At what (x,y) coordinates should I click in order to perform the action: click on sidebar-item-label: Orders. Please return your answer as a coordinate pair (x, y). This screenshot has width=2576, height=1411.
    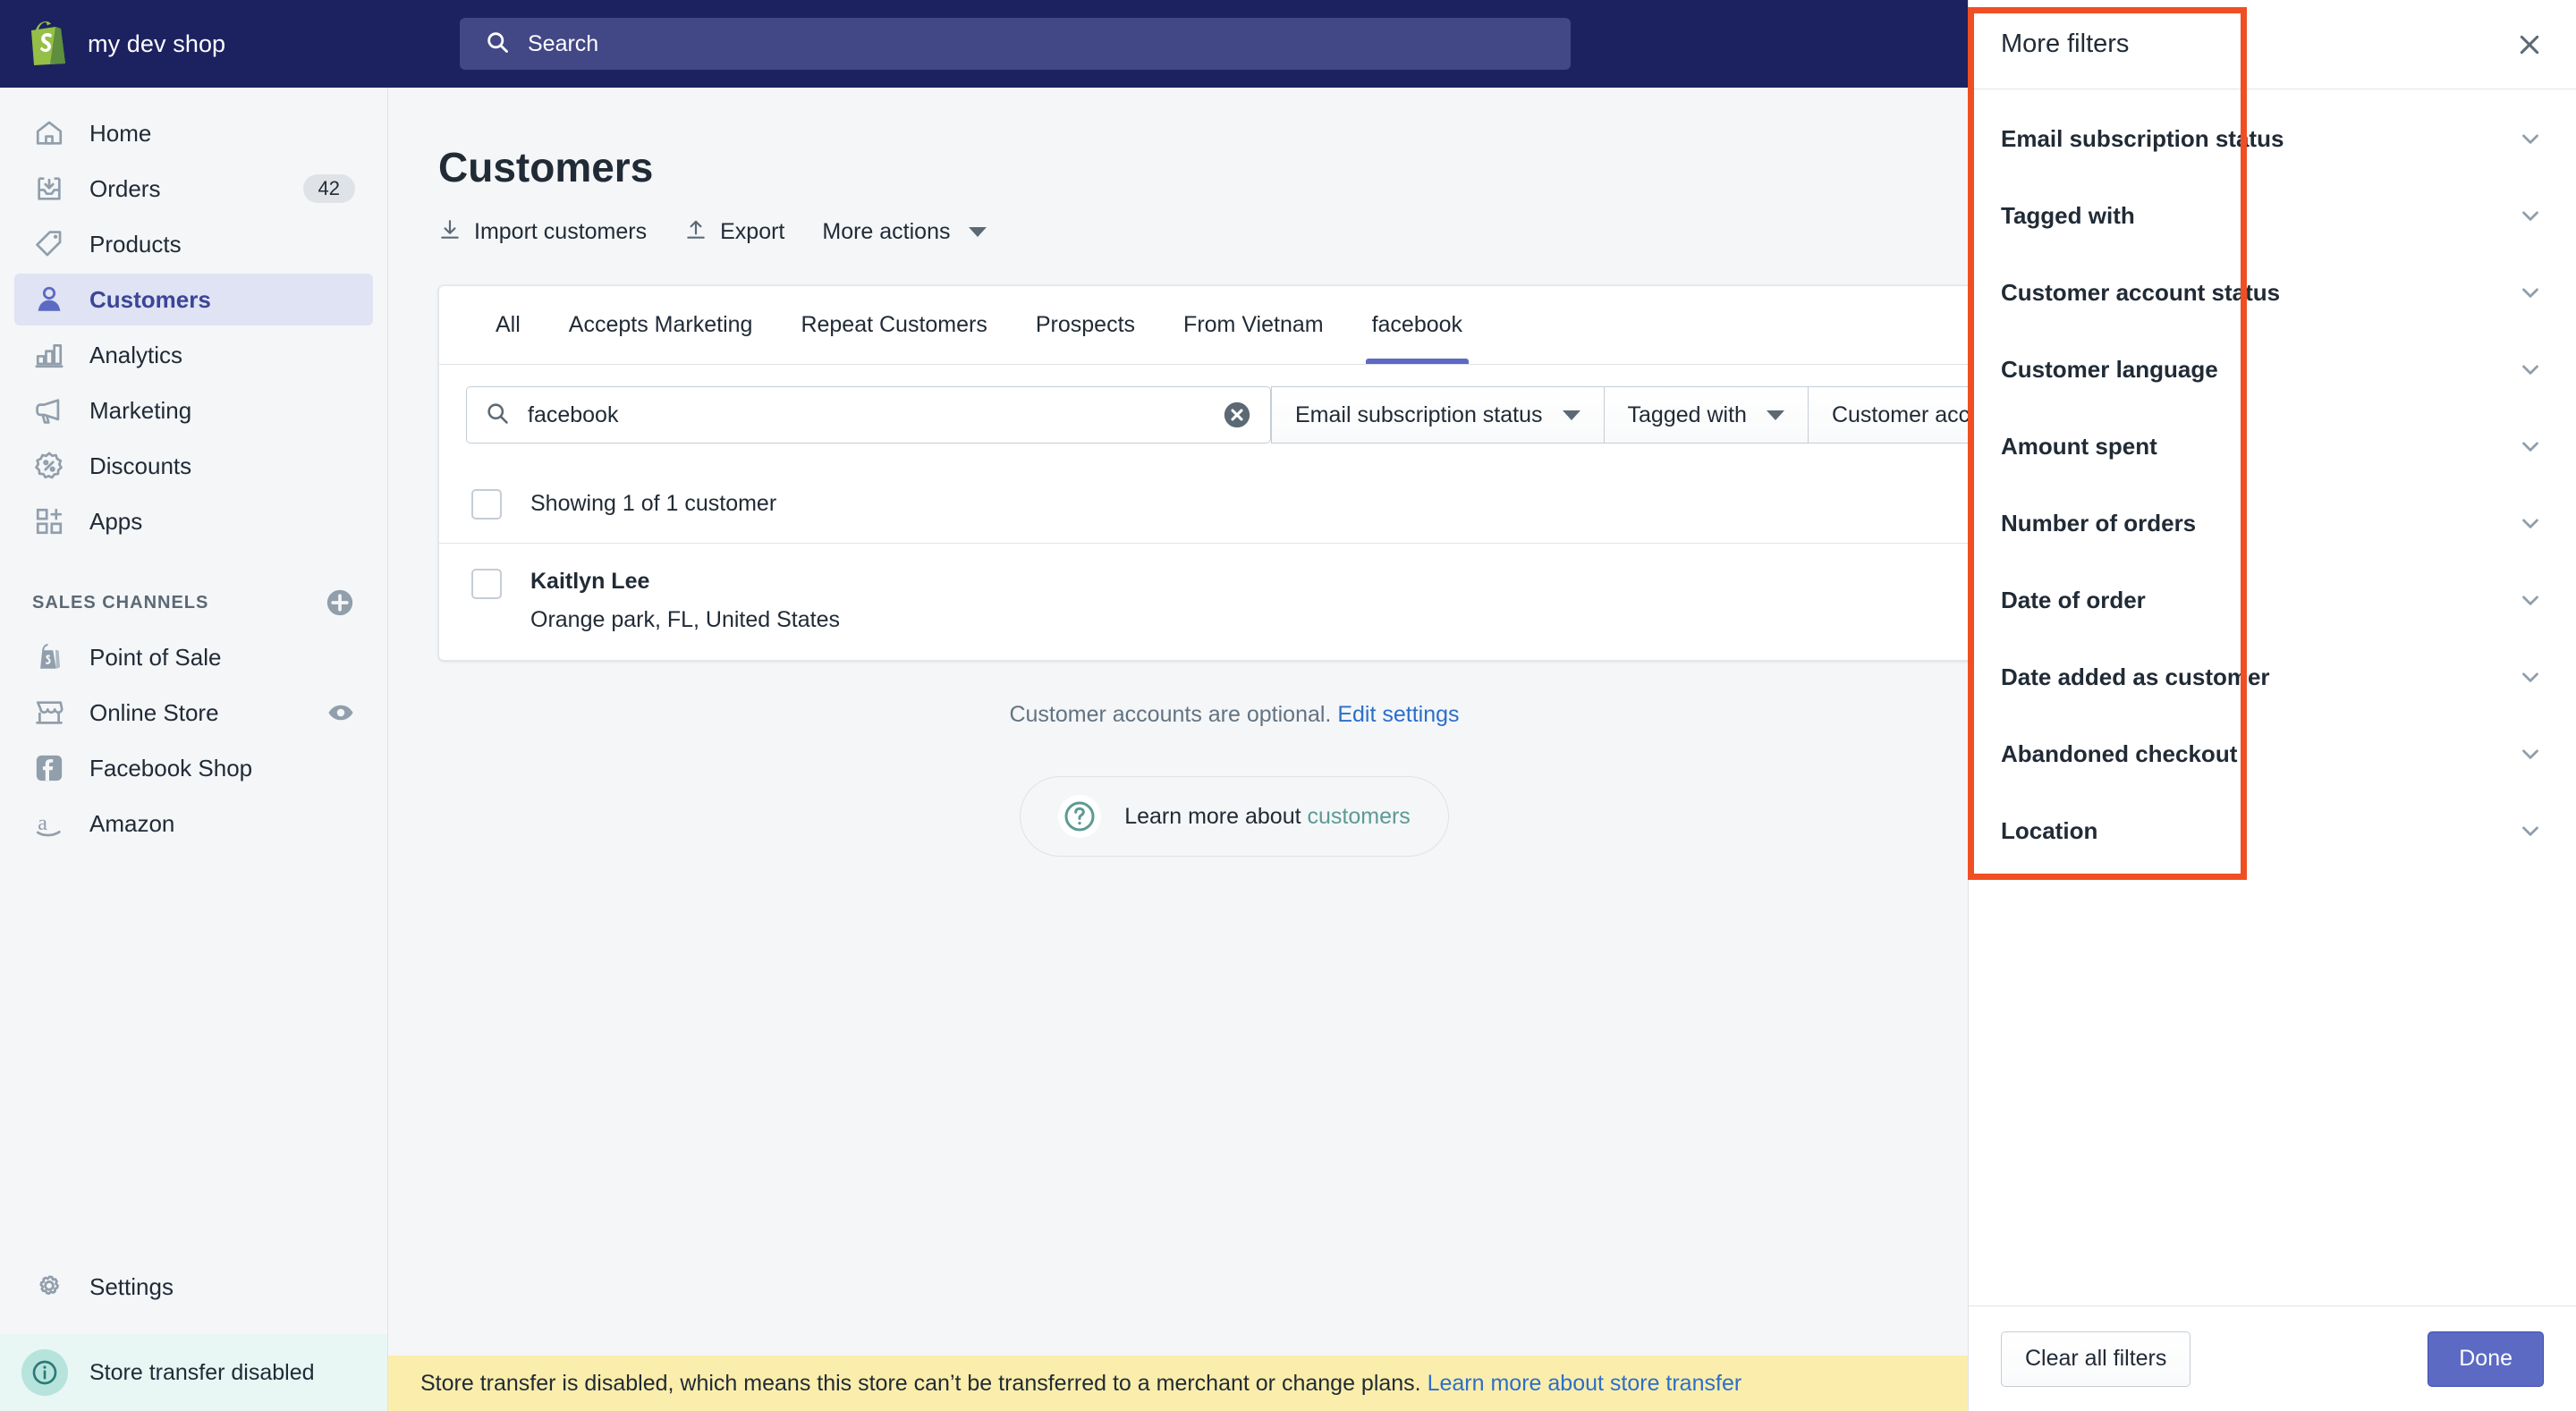
    Looking at the image, I should click on (125, 188).